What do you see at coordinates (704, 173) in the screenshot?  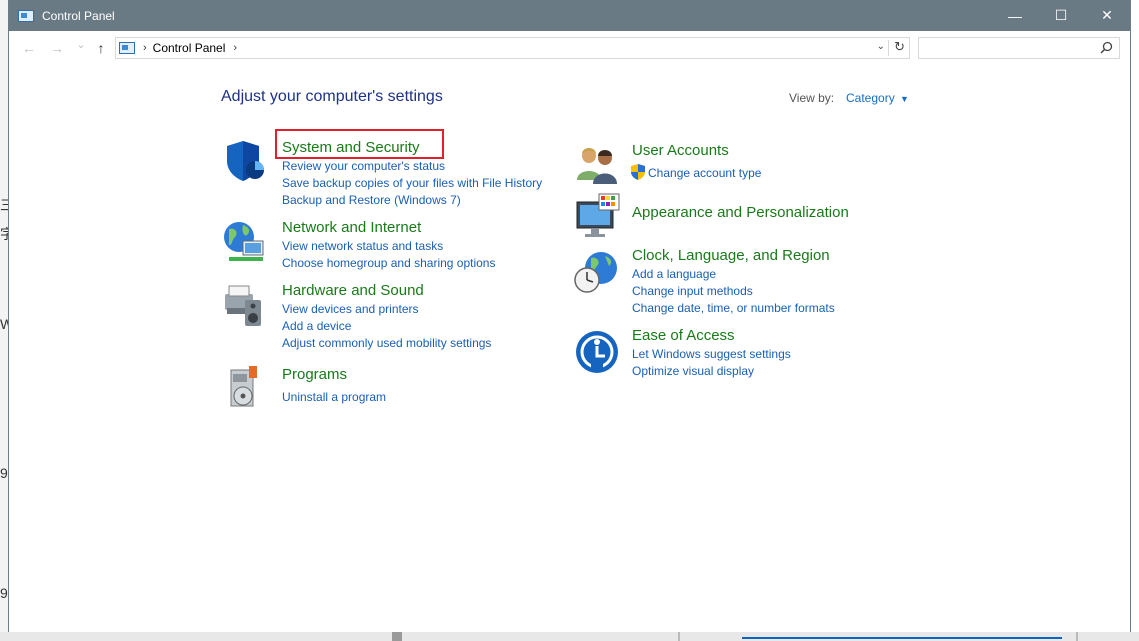 I see `link-change-account-type: Change account type` at bounding box center [704, 173].